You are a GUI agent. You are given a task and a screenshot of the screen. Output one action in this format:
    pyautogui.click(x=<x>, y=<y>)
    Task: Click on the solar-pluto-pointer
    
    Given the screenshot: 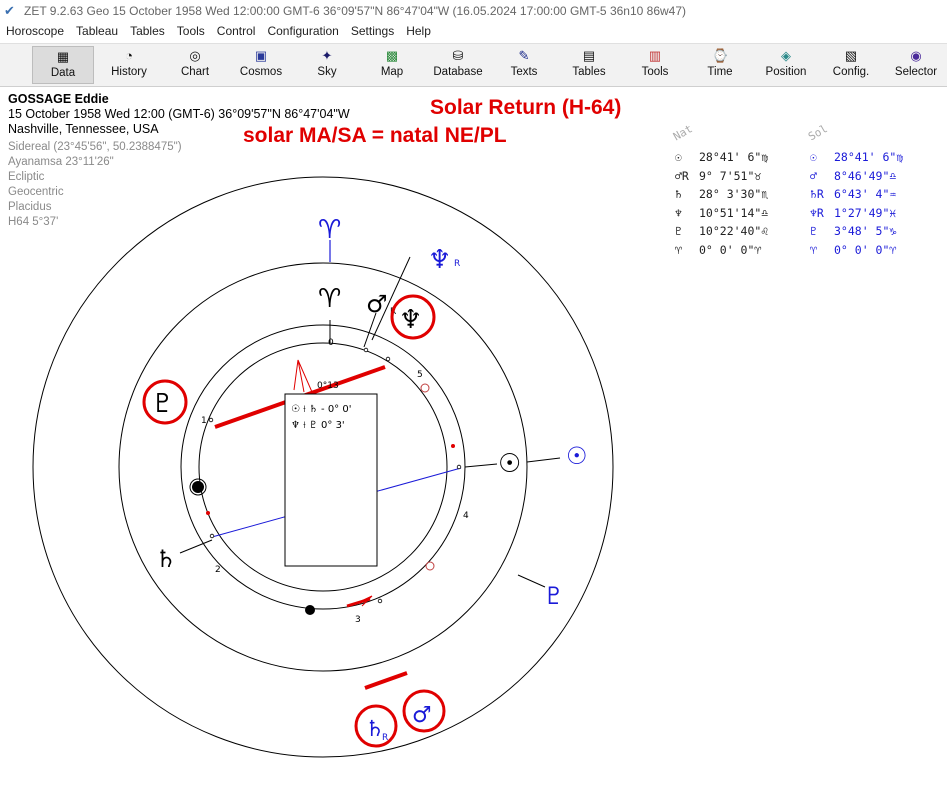 What is the action you would take?
    pyautogui.click(x=531, y=581)
    